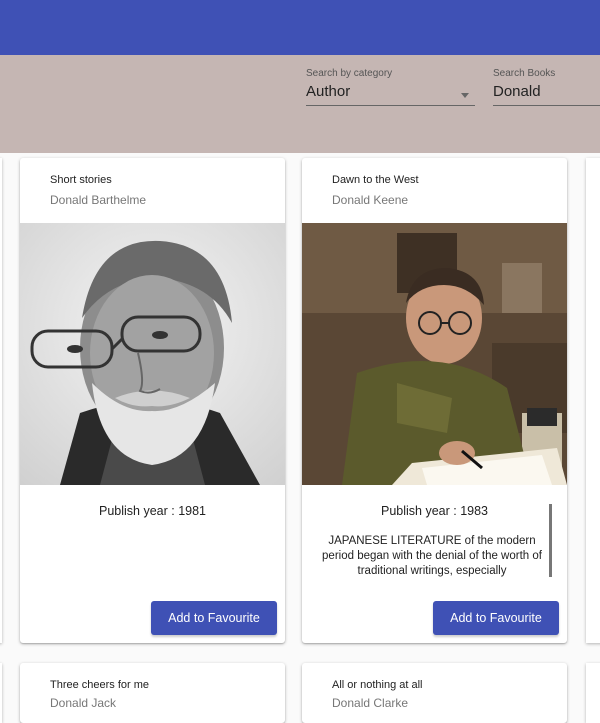  I want to click on category-select-label: Search by category, so click(349, 73).